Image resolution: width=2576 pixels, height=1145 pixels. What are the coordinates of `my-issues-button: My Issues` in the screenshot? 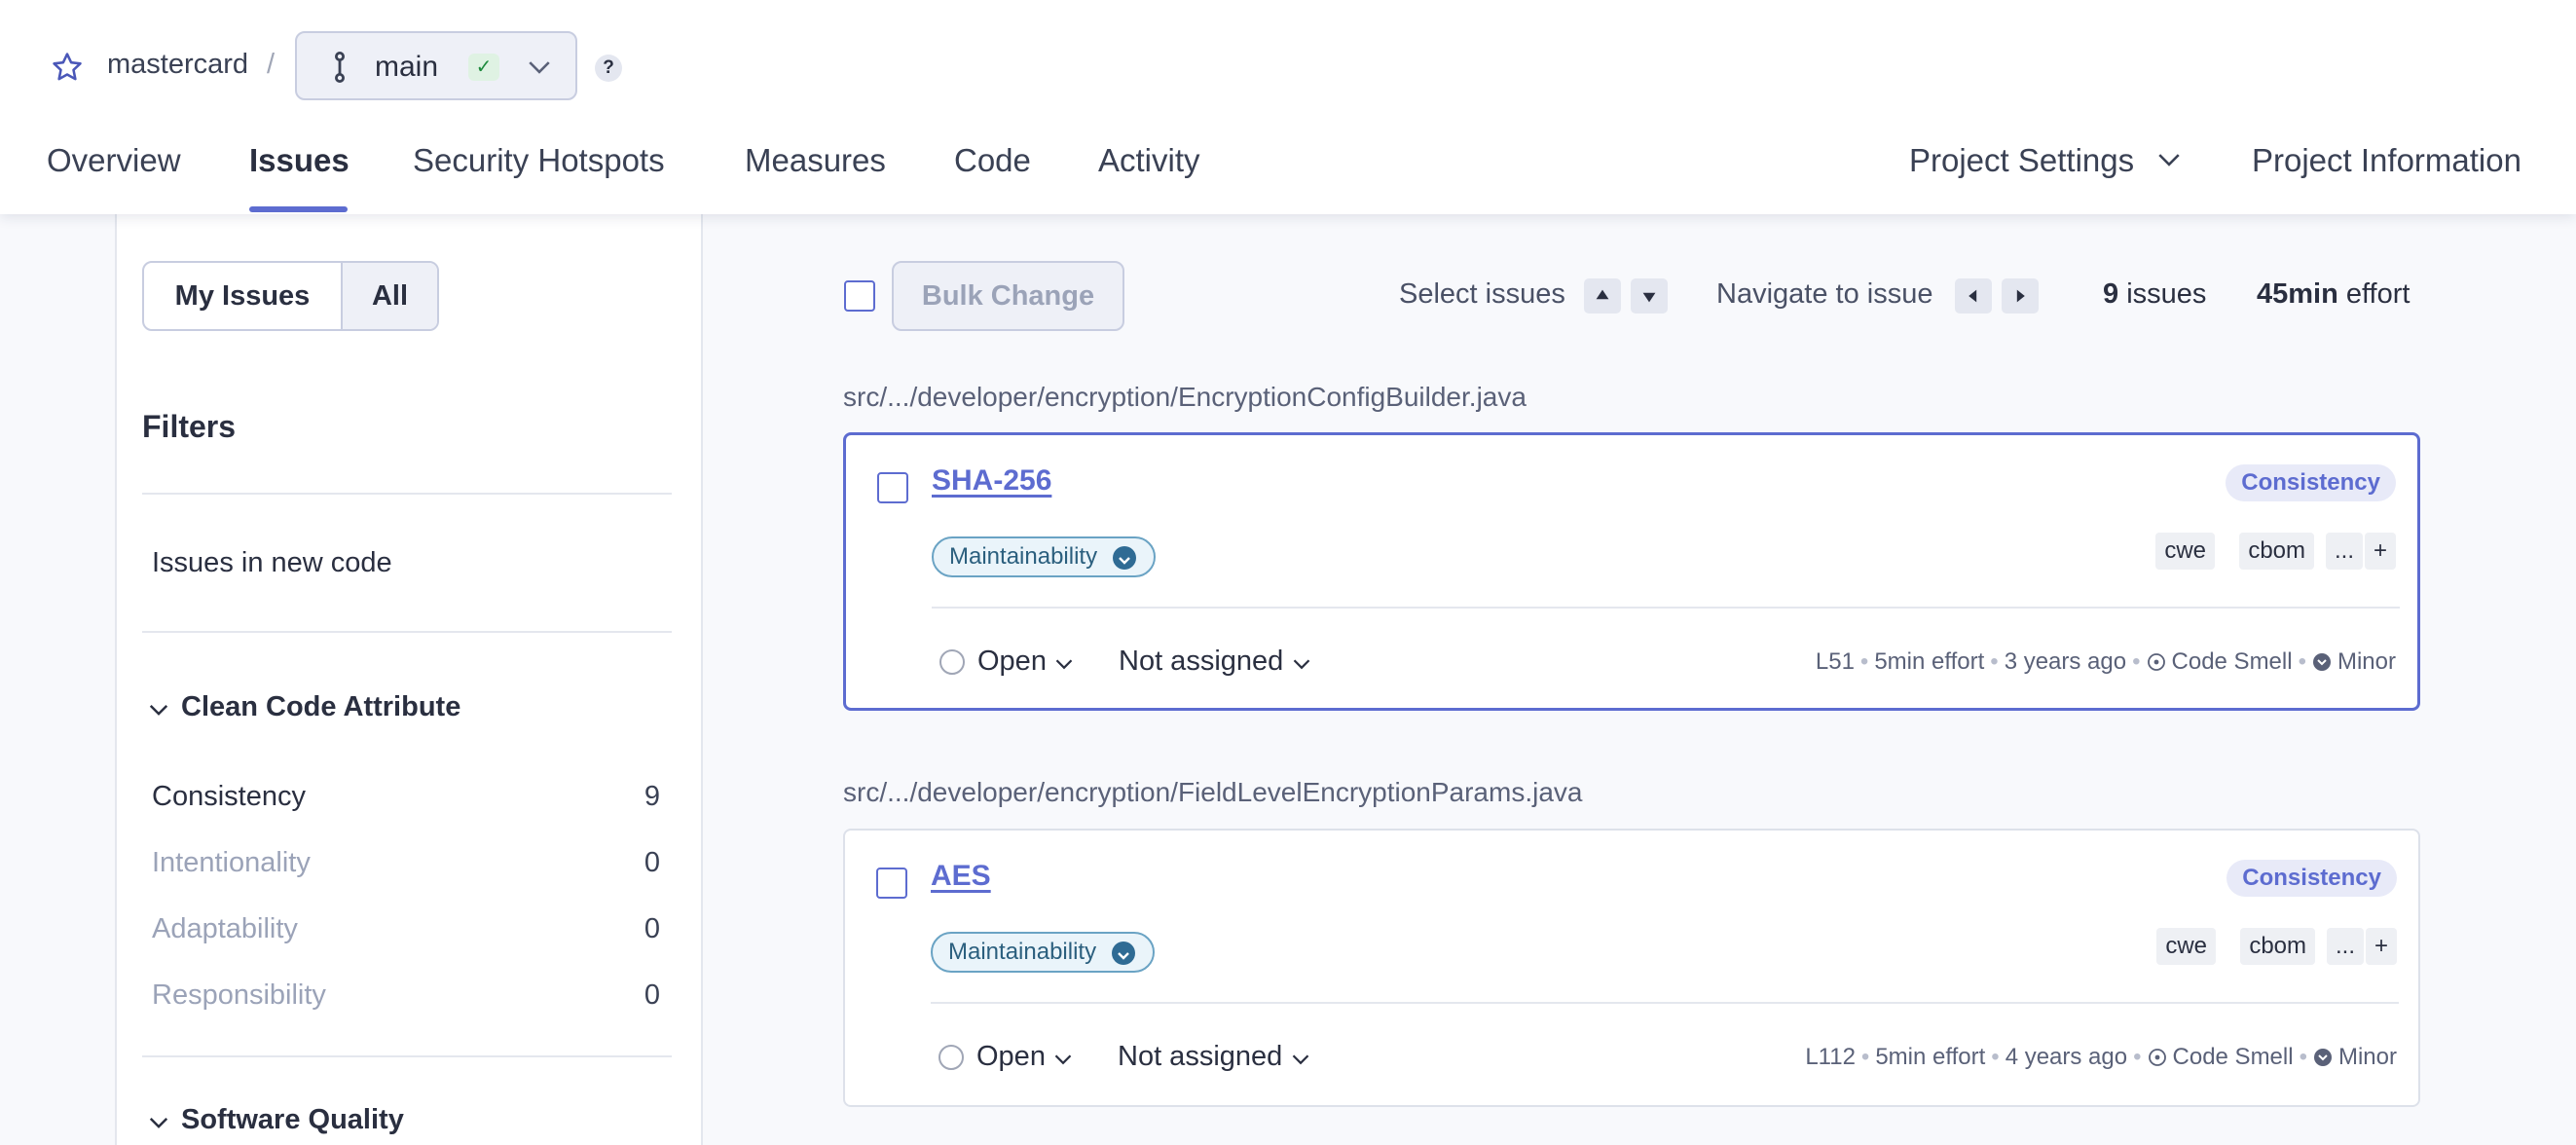 It's located at (242, 296).